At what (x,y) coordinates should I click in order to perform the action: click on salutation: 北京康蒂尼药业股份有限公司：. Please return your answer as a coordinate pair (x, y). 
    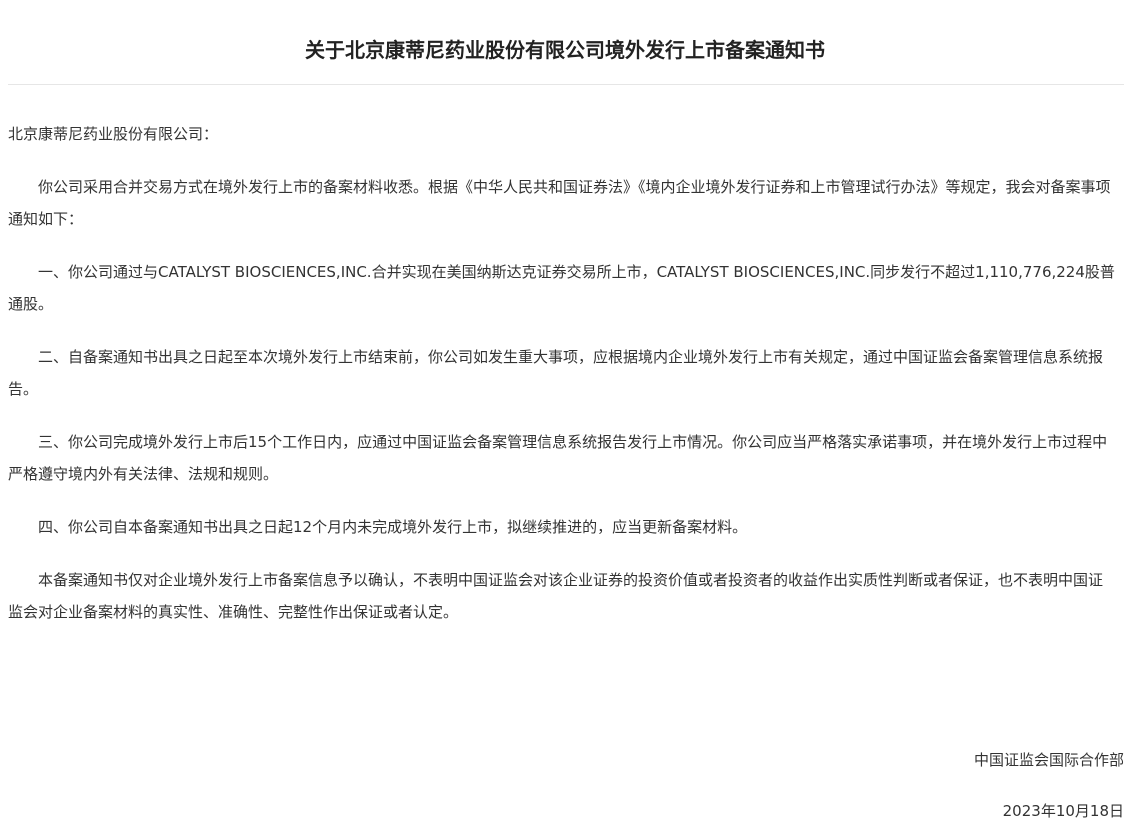
    Looking at the image, I should click on (113, 134).